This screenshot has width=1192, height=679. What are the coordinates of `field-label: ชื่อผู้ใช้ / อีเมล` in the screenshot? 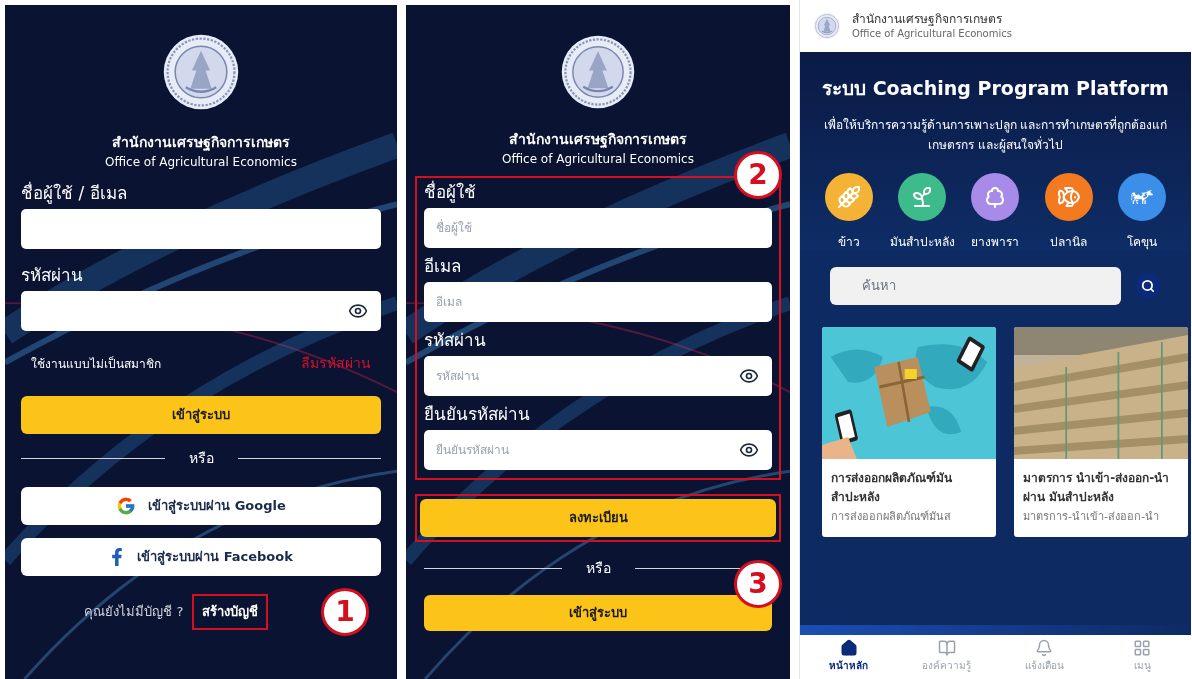 It's located at (74, 193).